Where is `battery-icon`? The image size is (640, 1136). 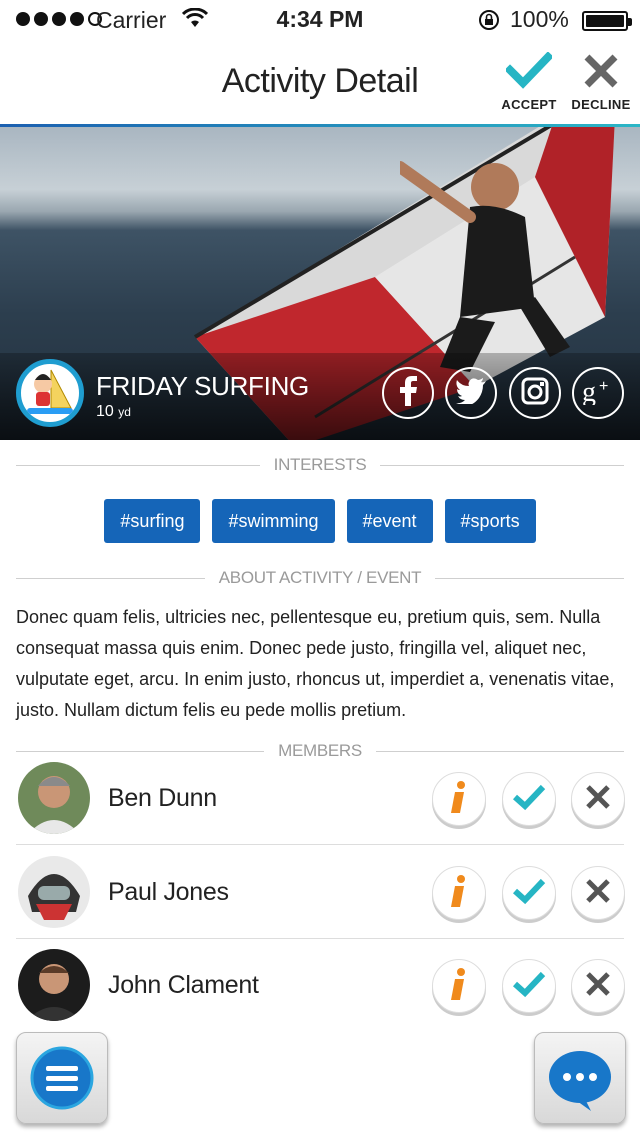 battery-icon is located at coordinates (607, 21).